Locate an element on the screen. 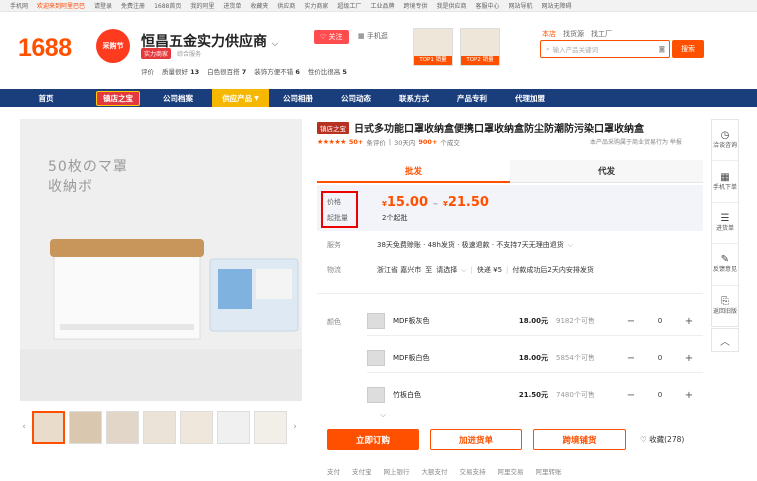 This screenshot has width=757, height=481. chevron-right-icon: › is located at coordinates (295, 427).